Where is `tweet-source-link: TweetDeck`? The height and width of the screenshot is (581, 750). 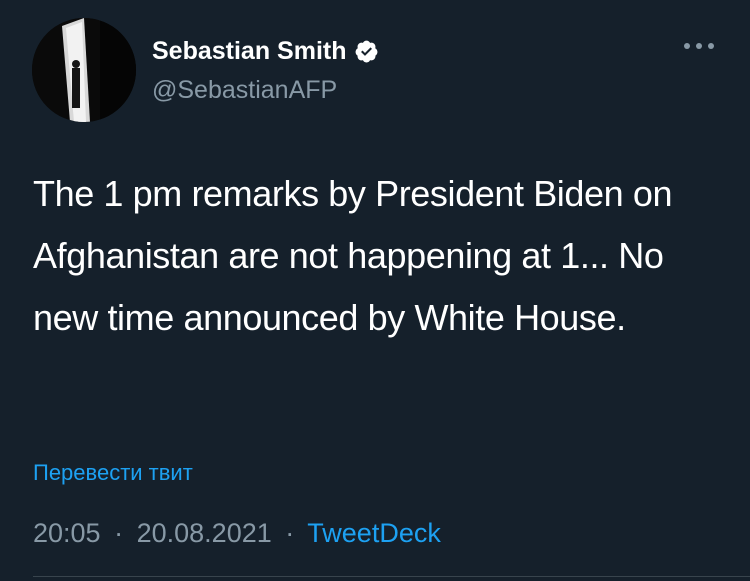 tweet-source-link: TweetDeck is located at coordinates (374, 533).